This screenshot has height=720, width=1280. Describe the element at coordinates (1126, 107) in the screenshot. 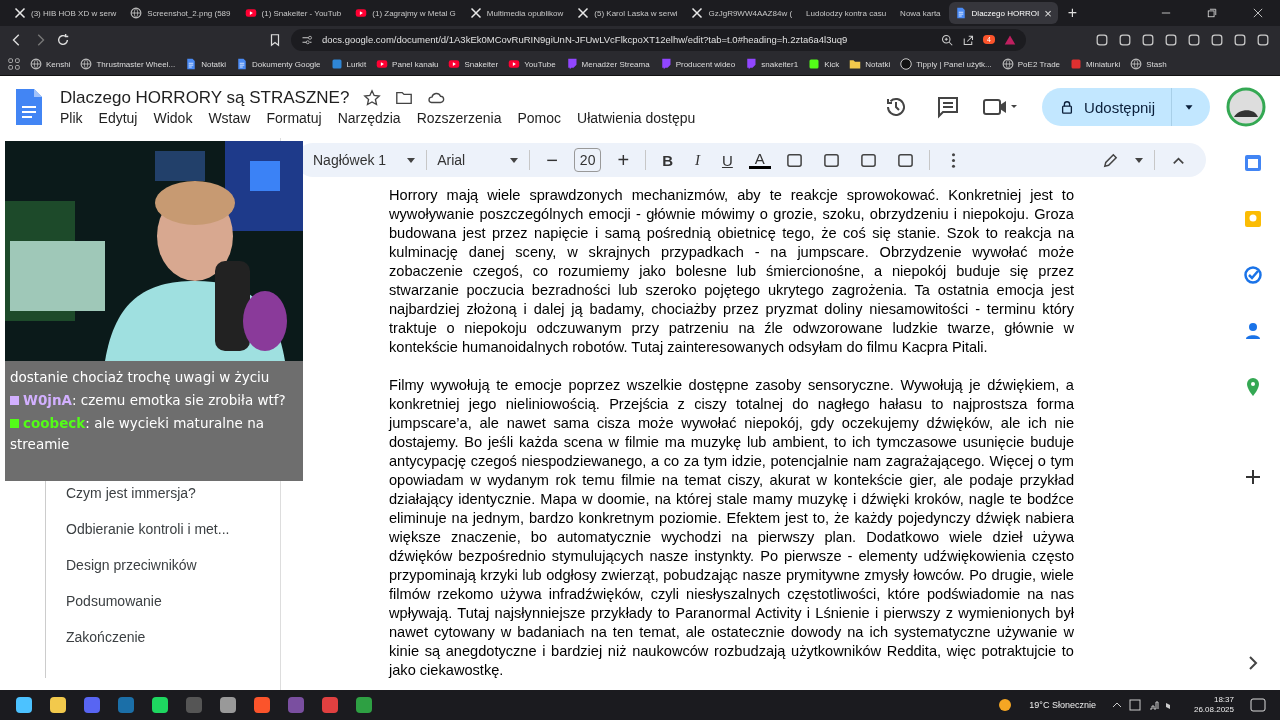

I see `share-button: Udostępnij` at that location.